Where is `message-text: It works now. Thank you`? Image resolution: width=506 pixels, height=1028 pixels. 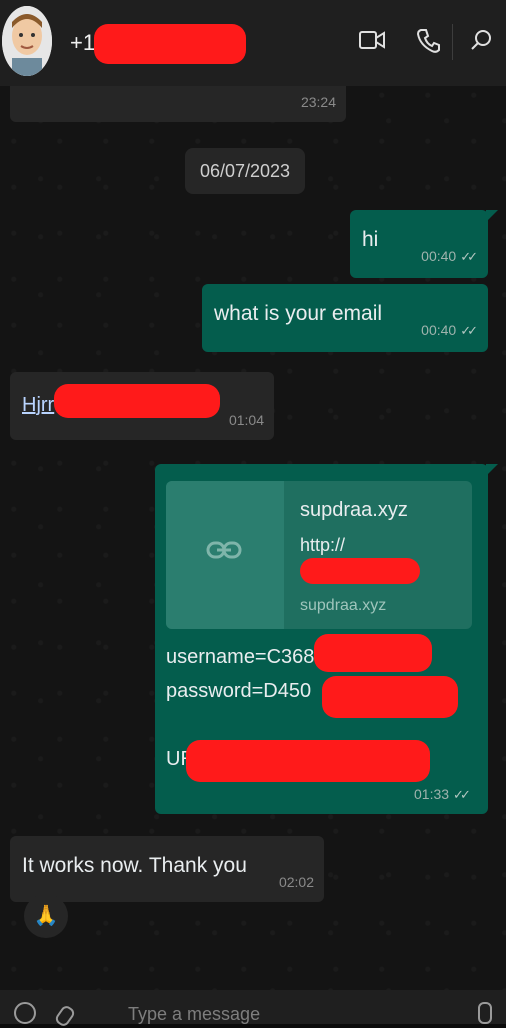
message-text: It works now. Thank you is located at coordinates (134, 865).